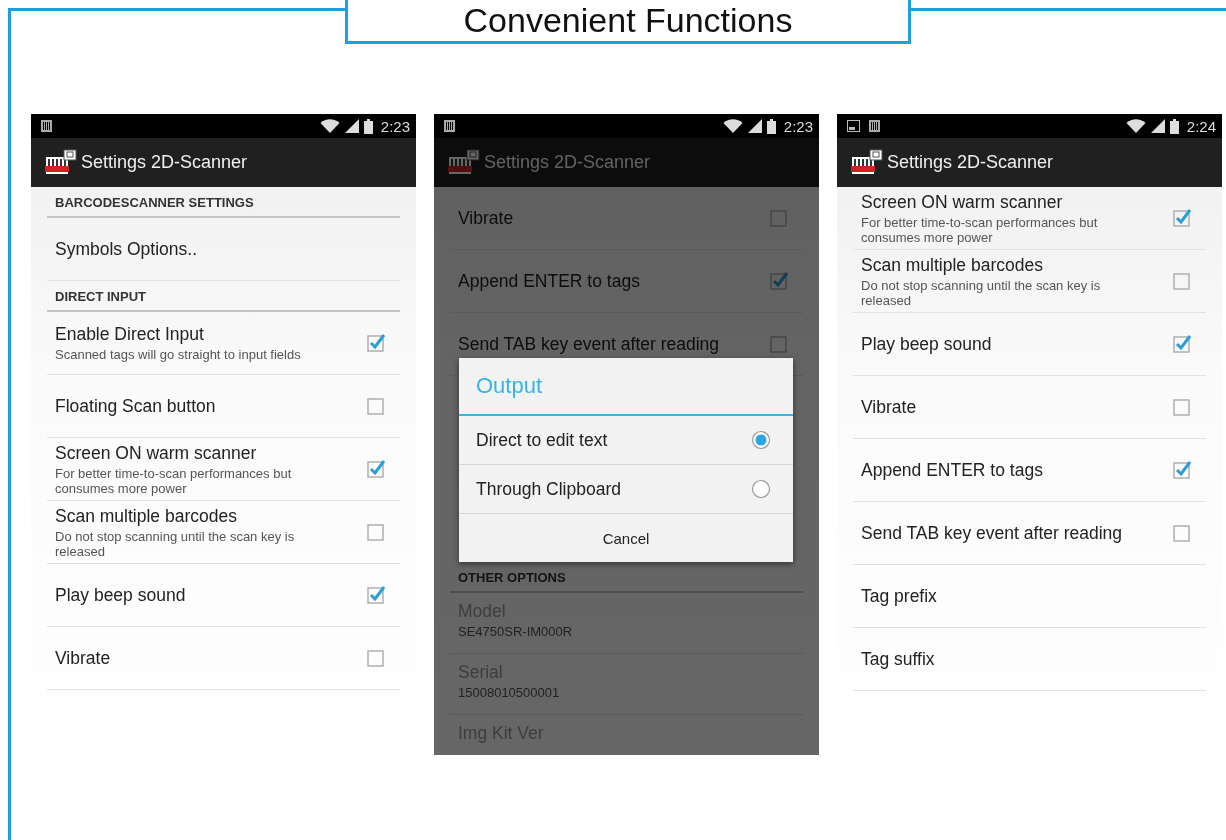 Image resolution: width=1226 pixels, height=840 pixels. What do you see at coordinates (509, 692) in the screenshot?
I see `info-value: 15008010500001` at bounding box center [509, 692].